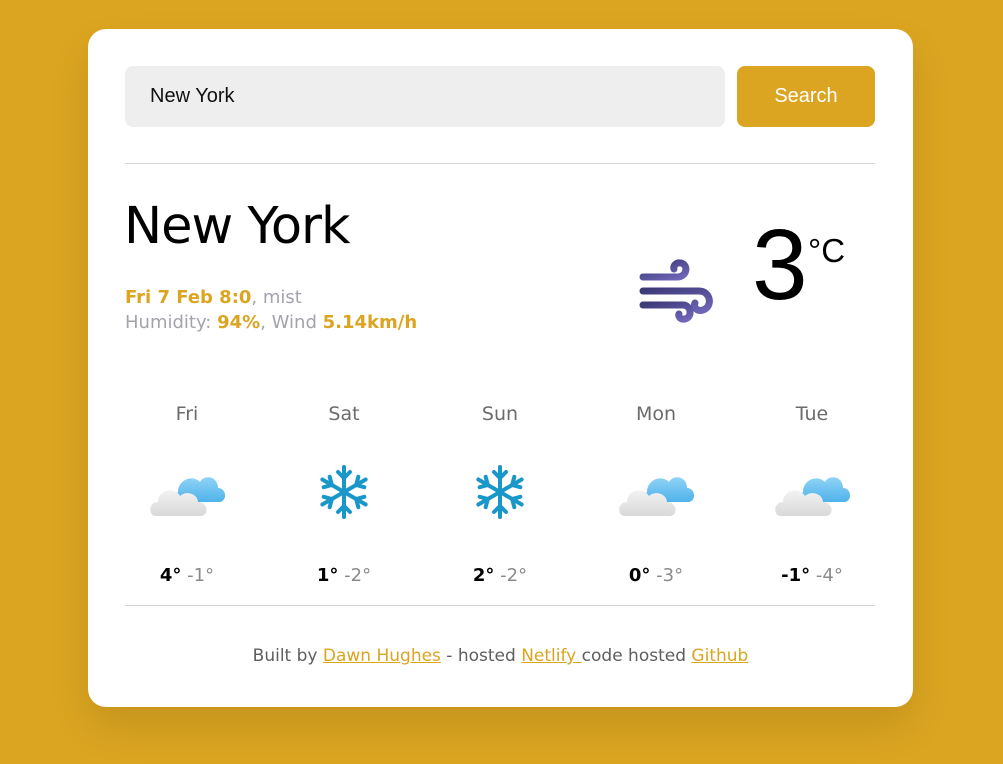 Image resolution: width=1003 pixels, height=764 pixels. Describe the element at coordinates (327, 575) in the screenshot. I see `forecast-max: 1°` at that location.